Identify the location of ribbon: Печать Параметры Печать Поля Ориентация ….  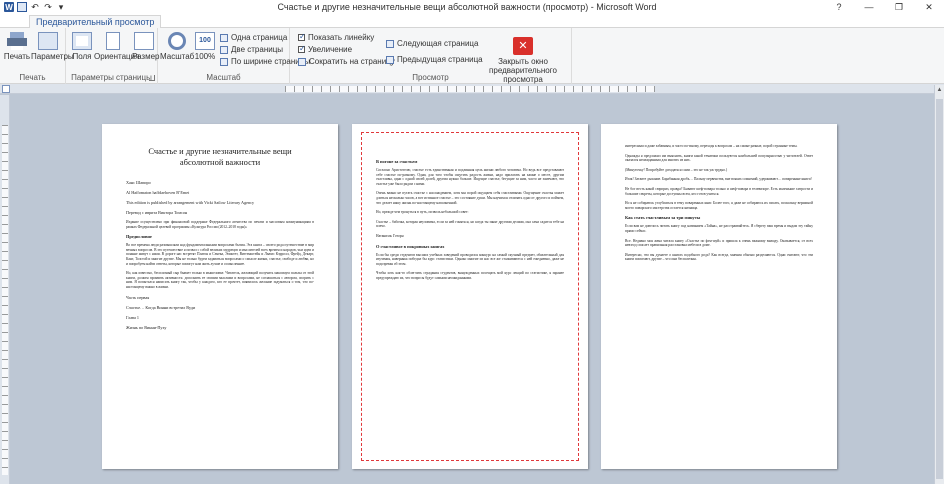
(472, 56).